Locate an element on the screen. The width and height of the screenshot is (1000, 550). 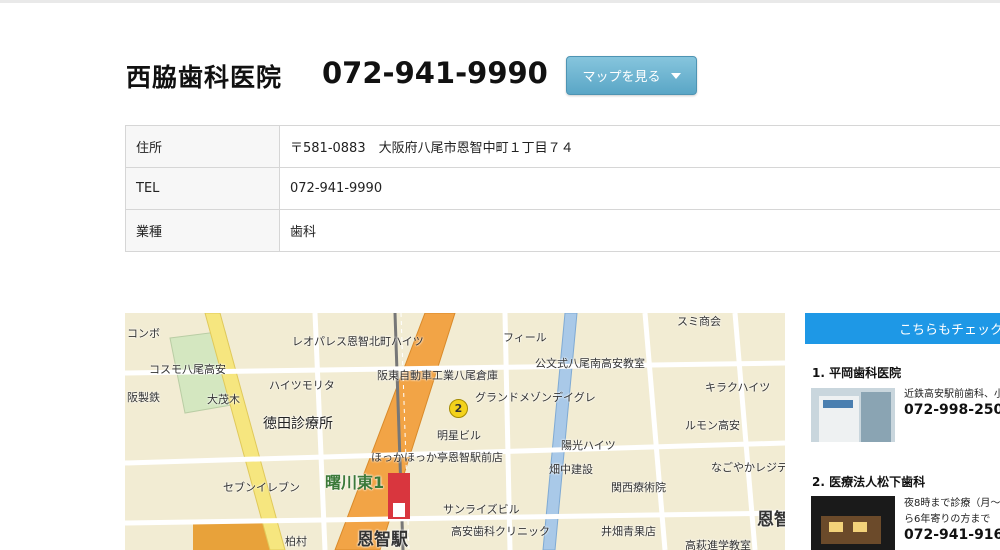
row-label-category: 業種 is located at coordinates (202, 230).